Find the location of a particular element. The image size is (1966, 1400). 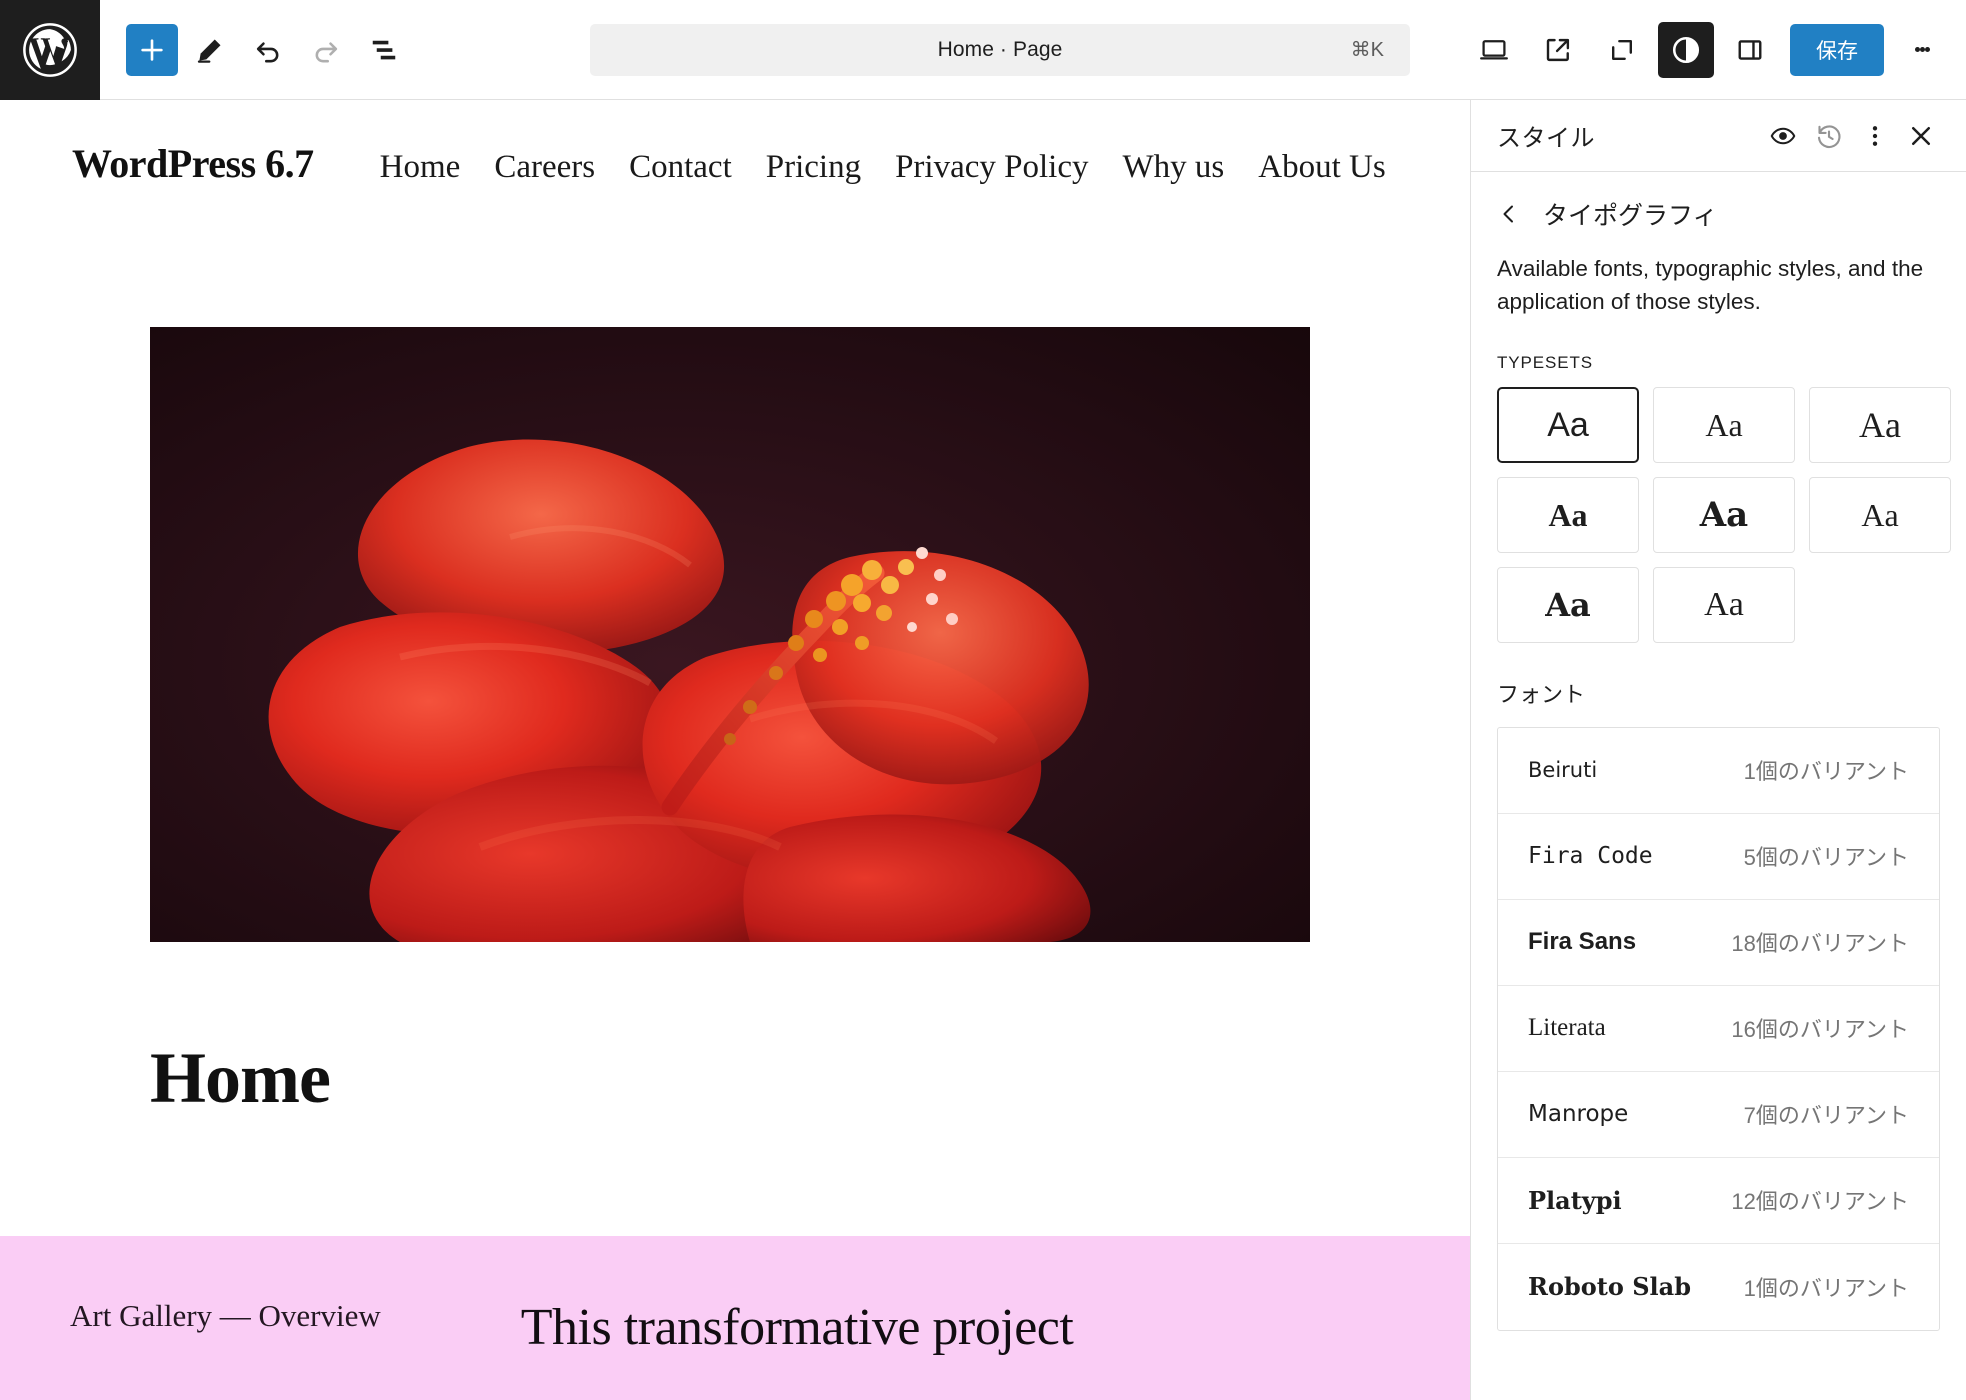

wordpress-logo-button is located at coordinates (50, 50).